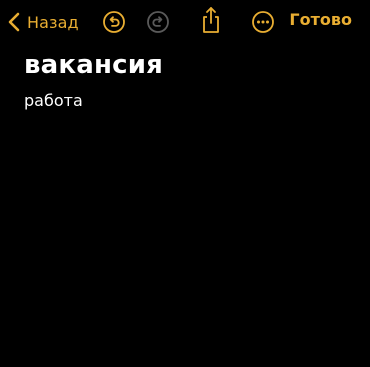 This screenshot has width=370, height=367. I want to click on back-button: Назад, so click(43, 22).